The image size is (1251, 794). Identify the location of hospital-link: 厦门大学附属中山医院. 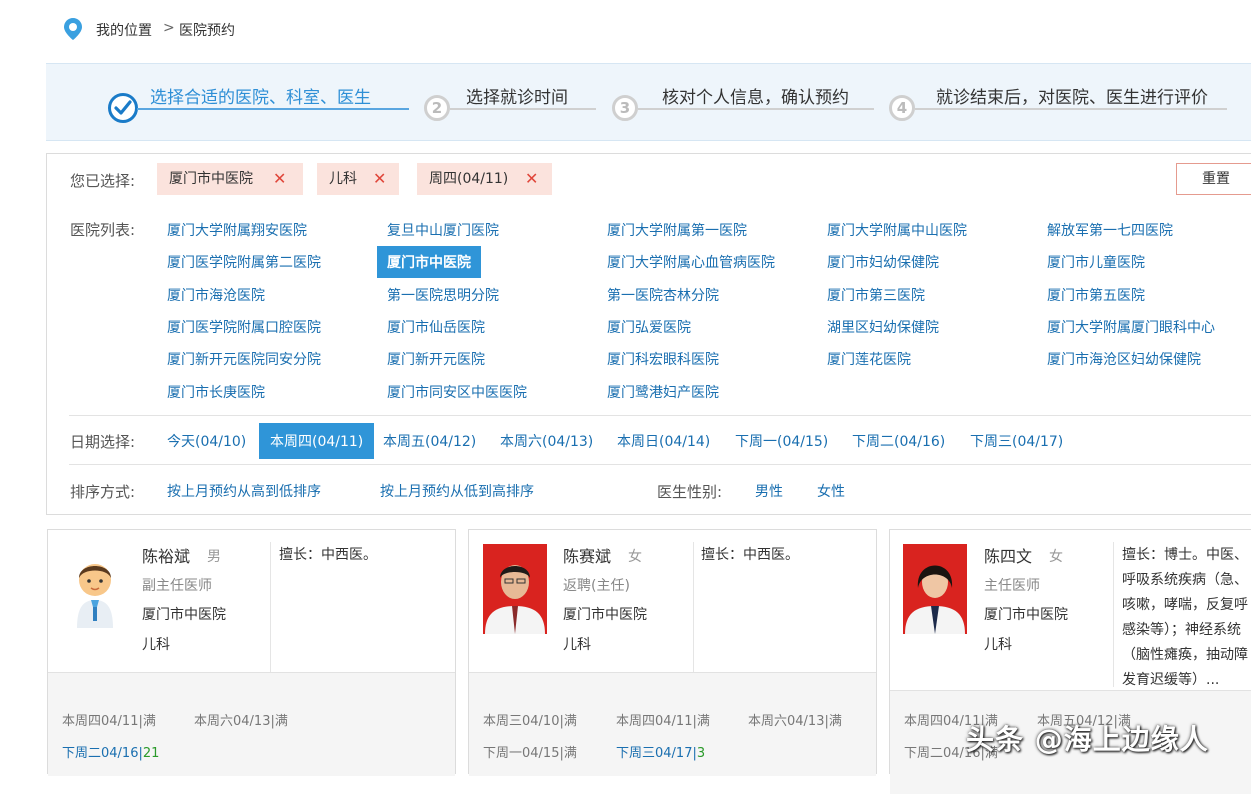
(897, 230).